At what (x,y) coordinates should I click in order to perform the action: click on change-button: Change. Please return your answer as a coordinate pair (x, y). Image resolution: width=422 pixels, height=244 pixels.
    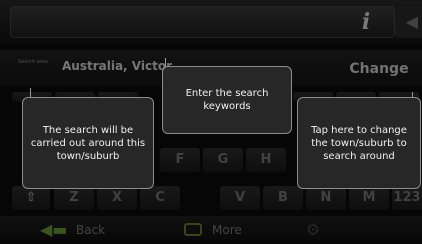
    Looking at the image, I should click on (379, 69).